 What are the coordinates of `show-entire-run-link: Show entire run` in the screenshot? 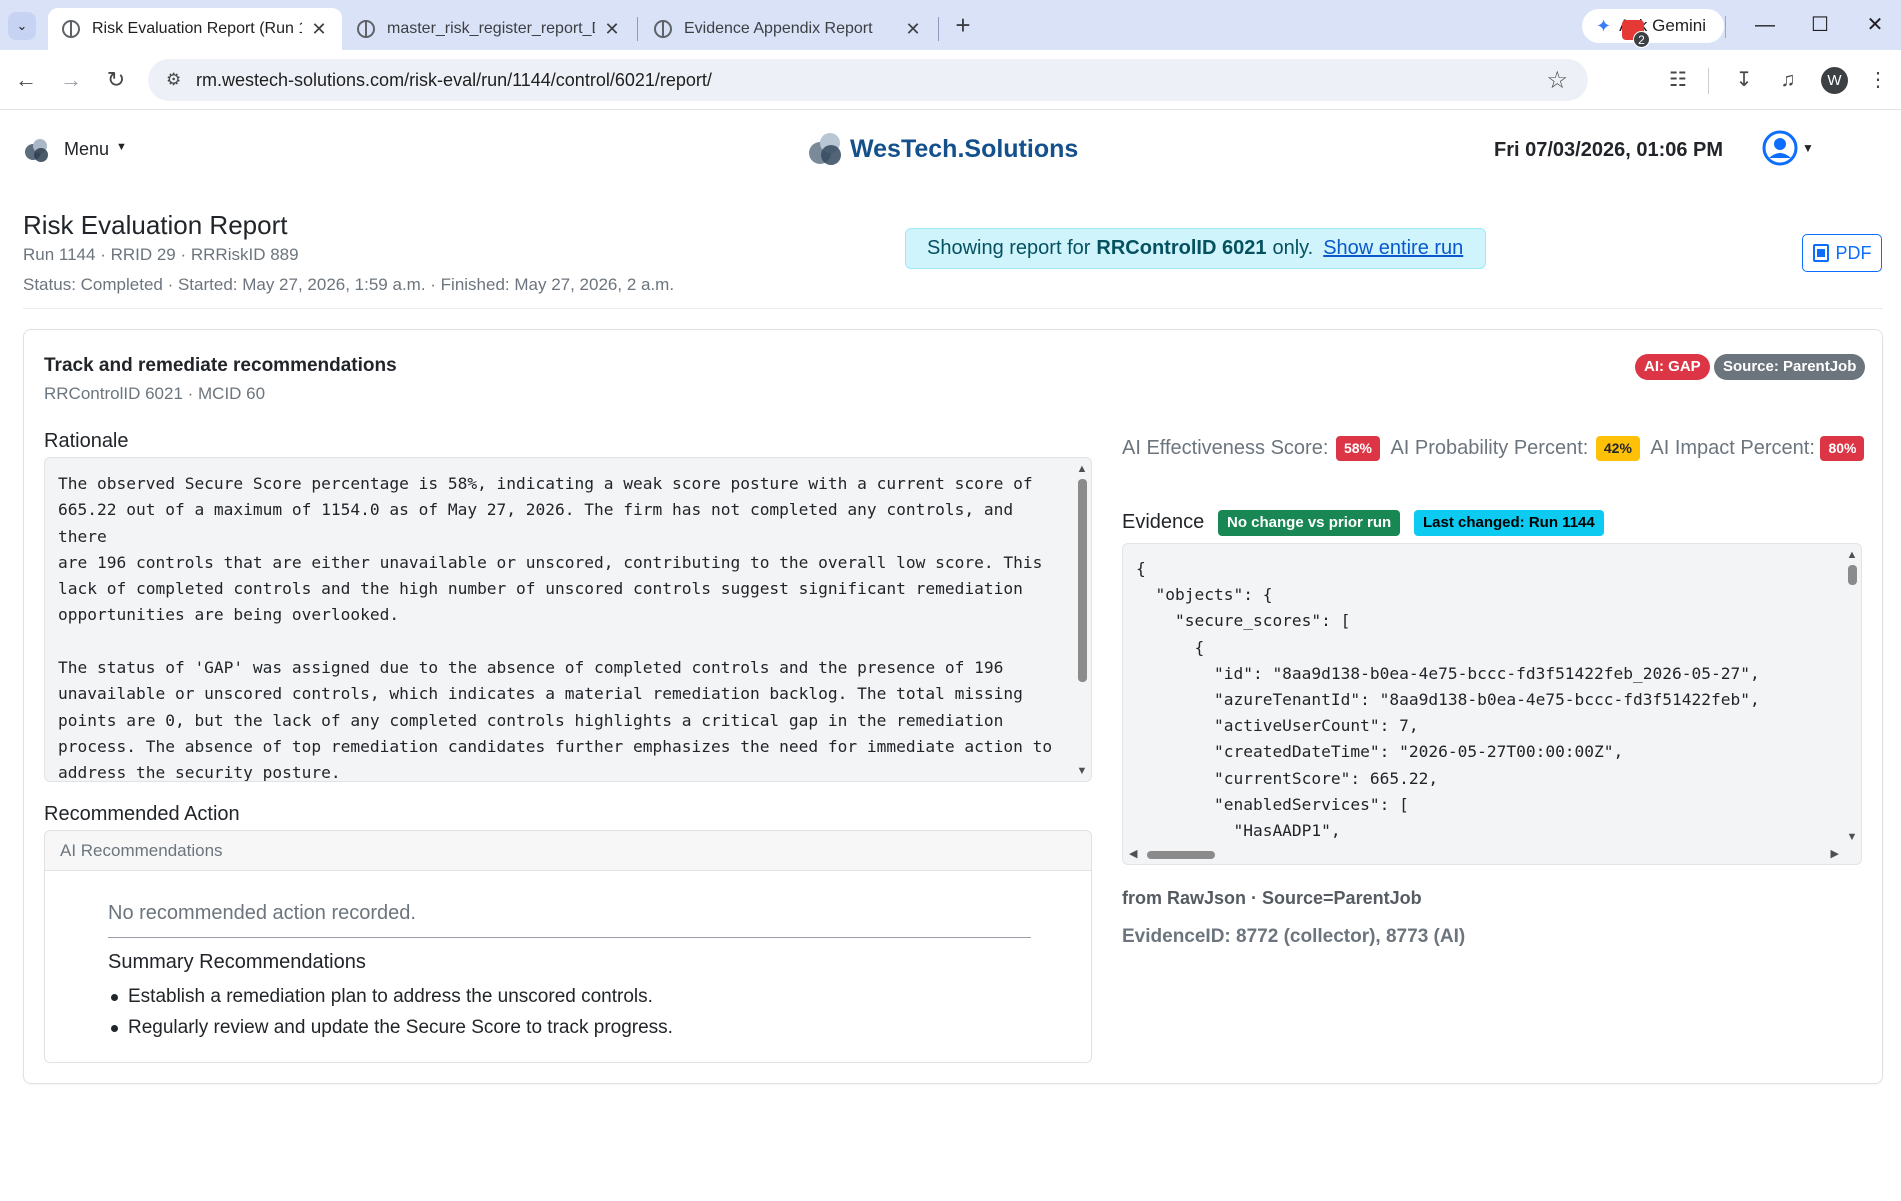 It's located at (1393, 248).